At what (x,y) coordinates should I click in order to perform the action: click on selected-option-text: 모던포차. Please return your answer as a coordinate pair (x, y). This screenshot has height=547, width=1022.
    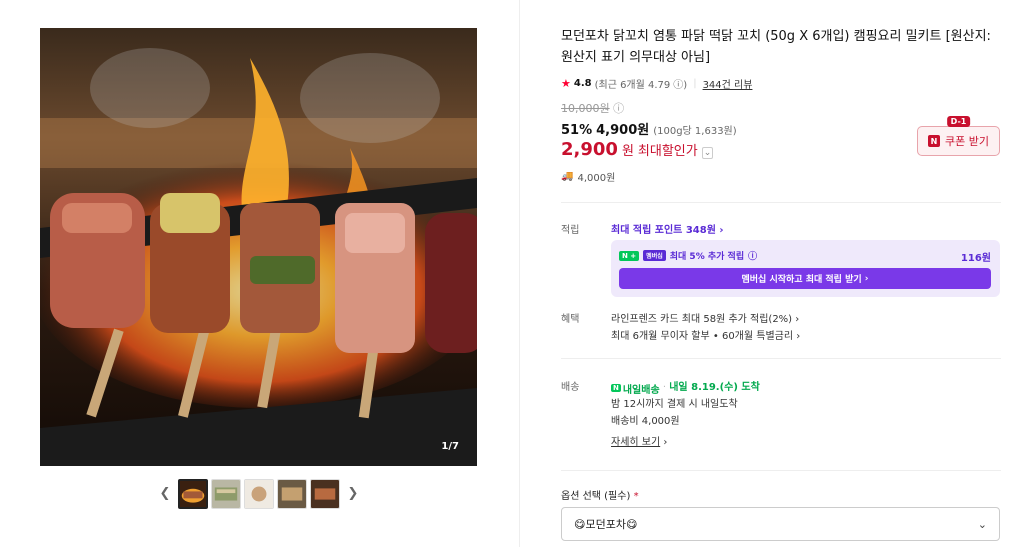
    Looking at the image, I should click on (605, 524).